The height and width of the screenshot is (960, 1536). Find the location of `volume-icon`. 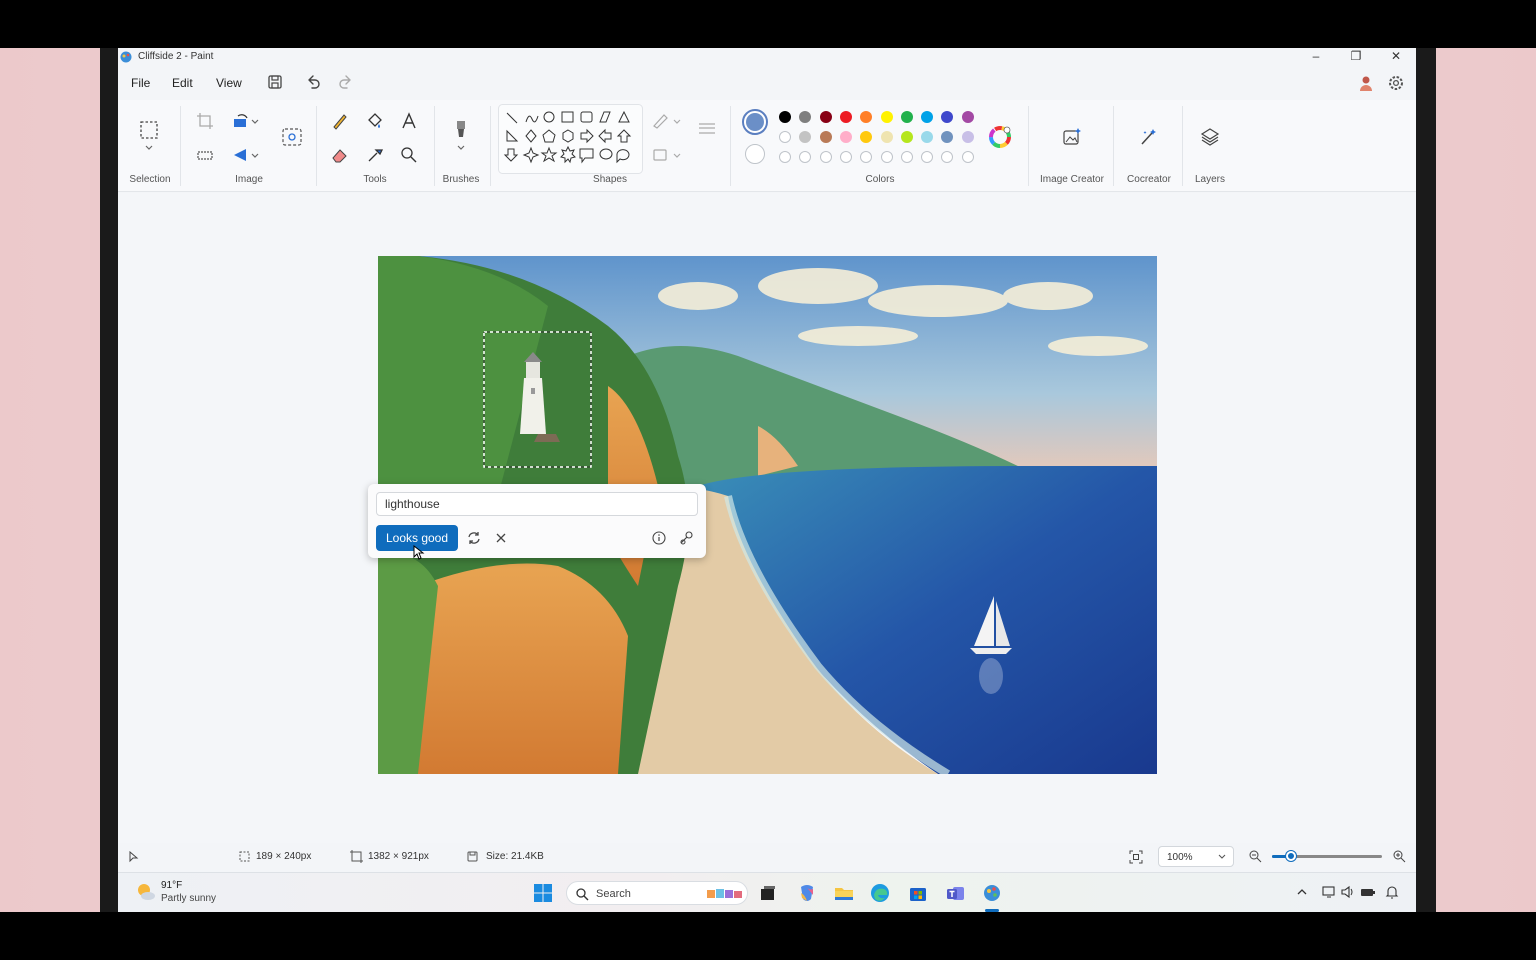

volume-icon is located at coordinates (1348, 892).